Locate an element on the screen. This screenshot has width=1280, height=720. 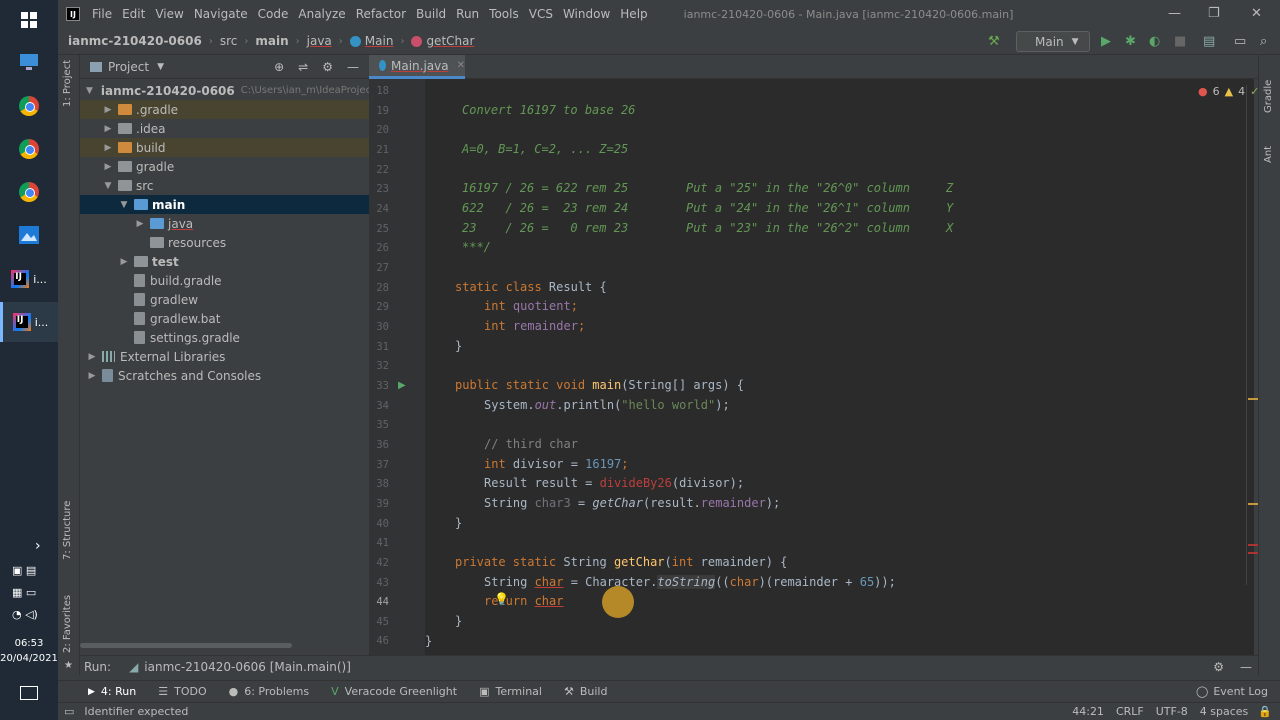
file-encoding: UTF-8 is located at coordinates (1172, 711).